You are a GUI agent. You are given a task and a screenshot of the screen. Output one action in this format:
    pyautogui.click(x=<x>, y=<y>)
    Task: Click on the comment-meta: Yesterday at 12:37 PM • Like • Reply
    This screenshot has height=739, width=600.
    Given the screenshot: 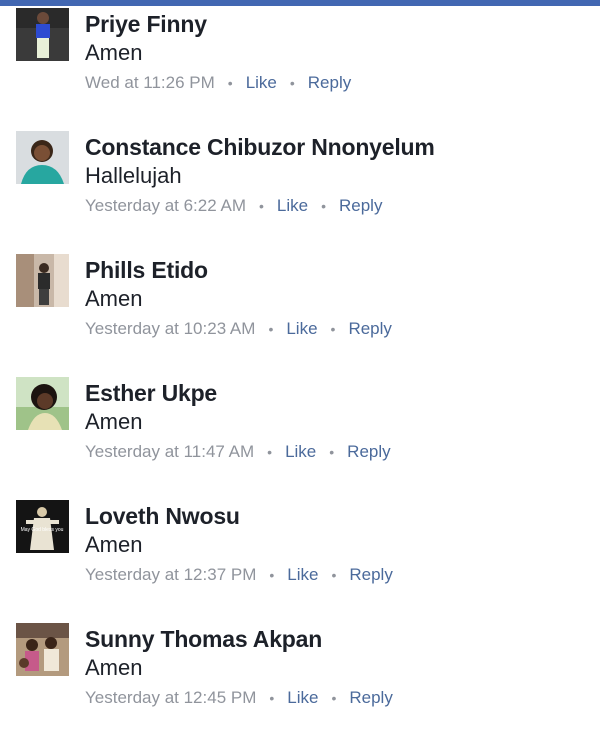 What is the action you would take?
    pyautogui.click(x=239, y=575)
    